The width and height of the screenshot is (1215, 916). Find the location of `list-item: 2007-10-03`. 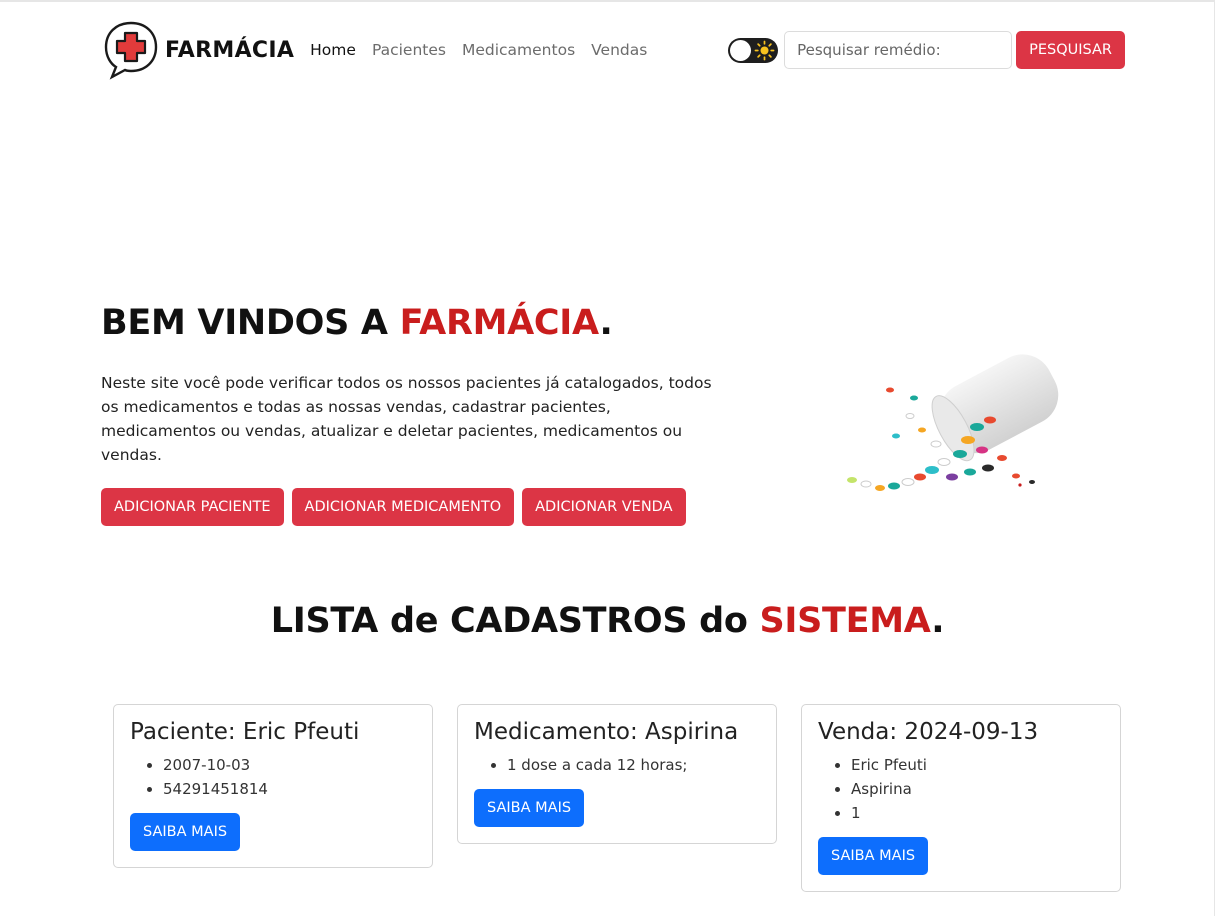

list-item: 2007-10-03 is located at coordinates (289, 765).